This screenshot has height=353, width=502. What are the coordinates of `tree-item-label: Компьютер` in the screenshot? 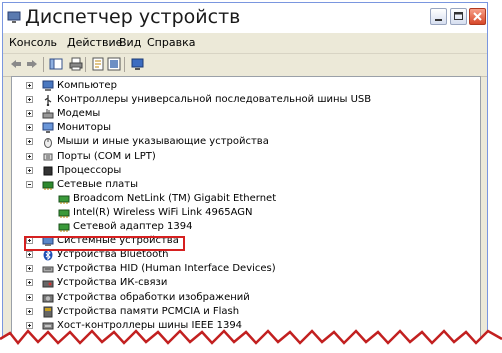 It's located at (87, 85).